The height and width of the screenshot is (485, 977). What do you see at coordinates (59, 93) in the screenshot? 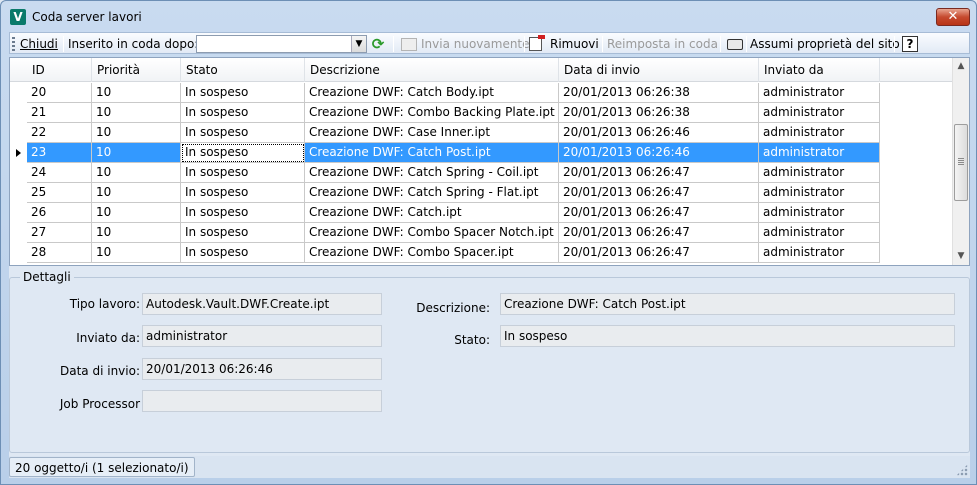
I see `cell-id: 20` at bounding box center [59, 93].